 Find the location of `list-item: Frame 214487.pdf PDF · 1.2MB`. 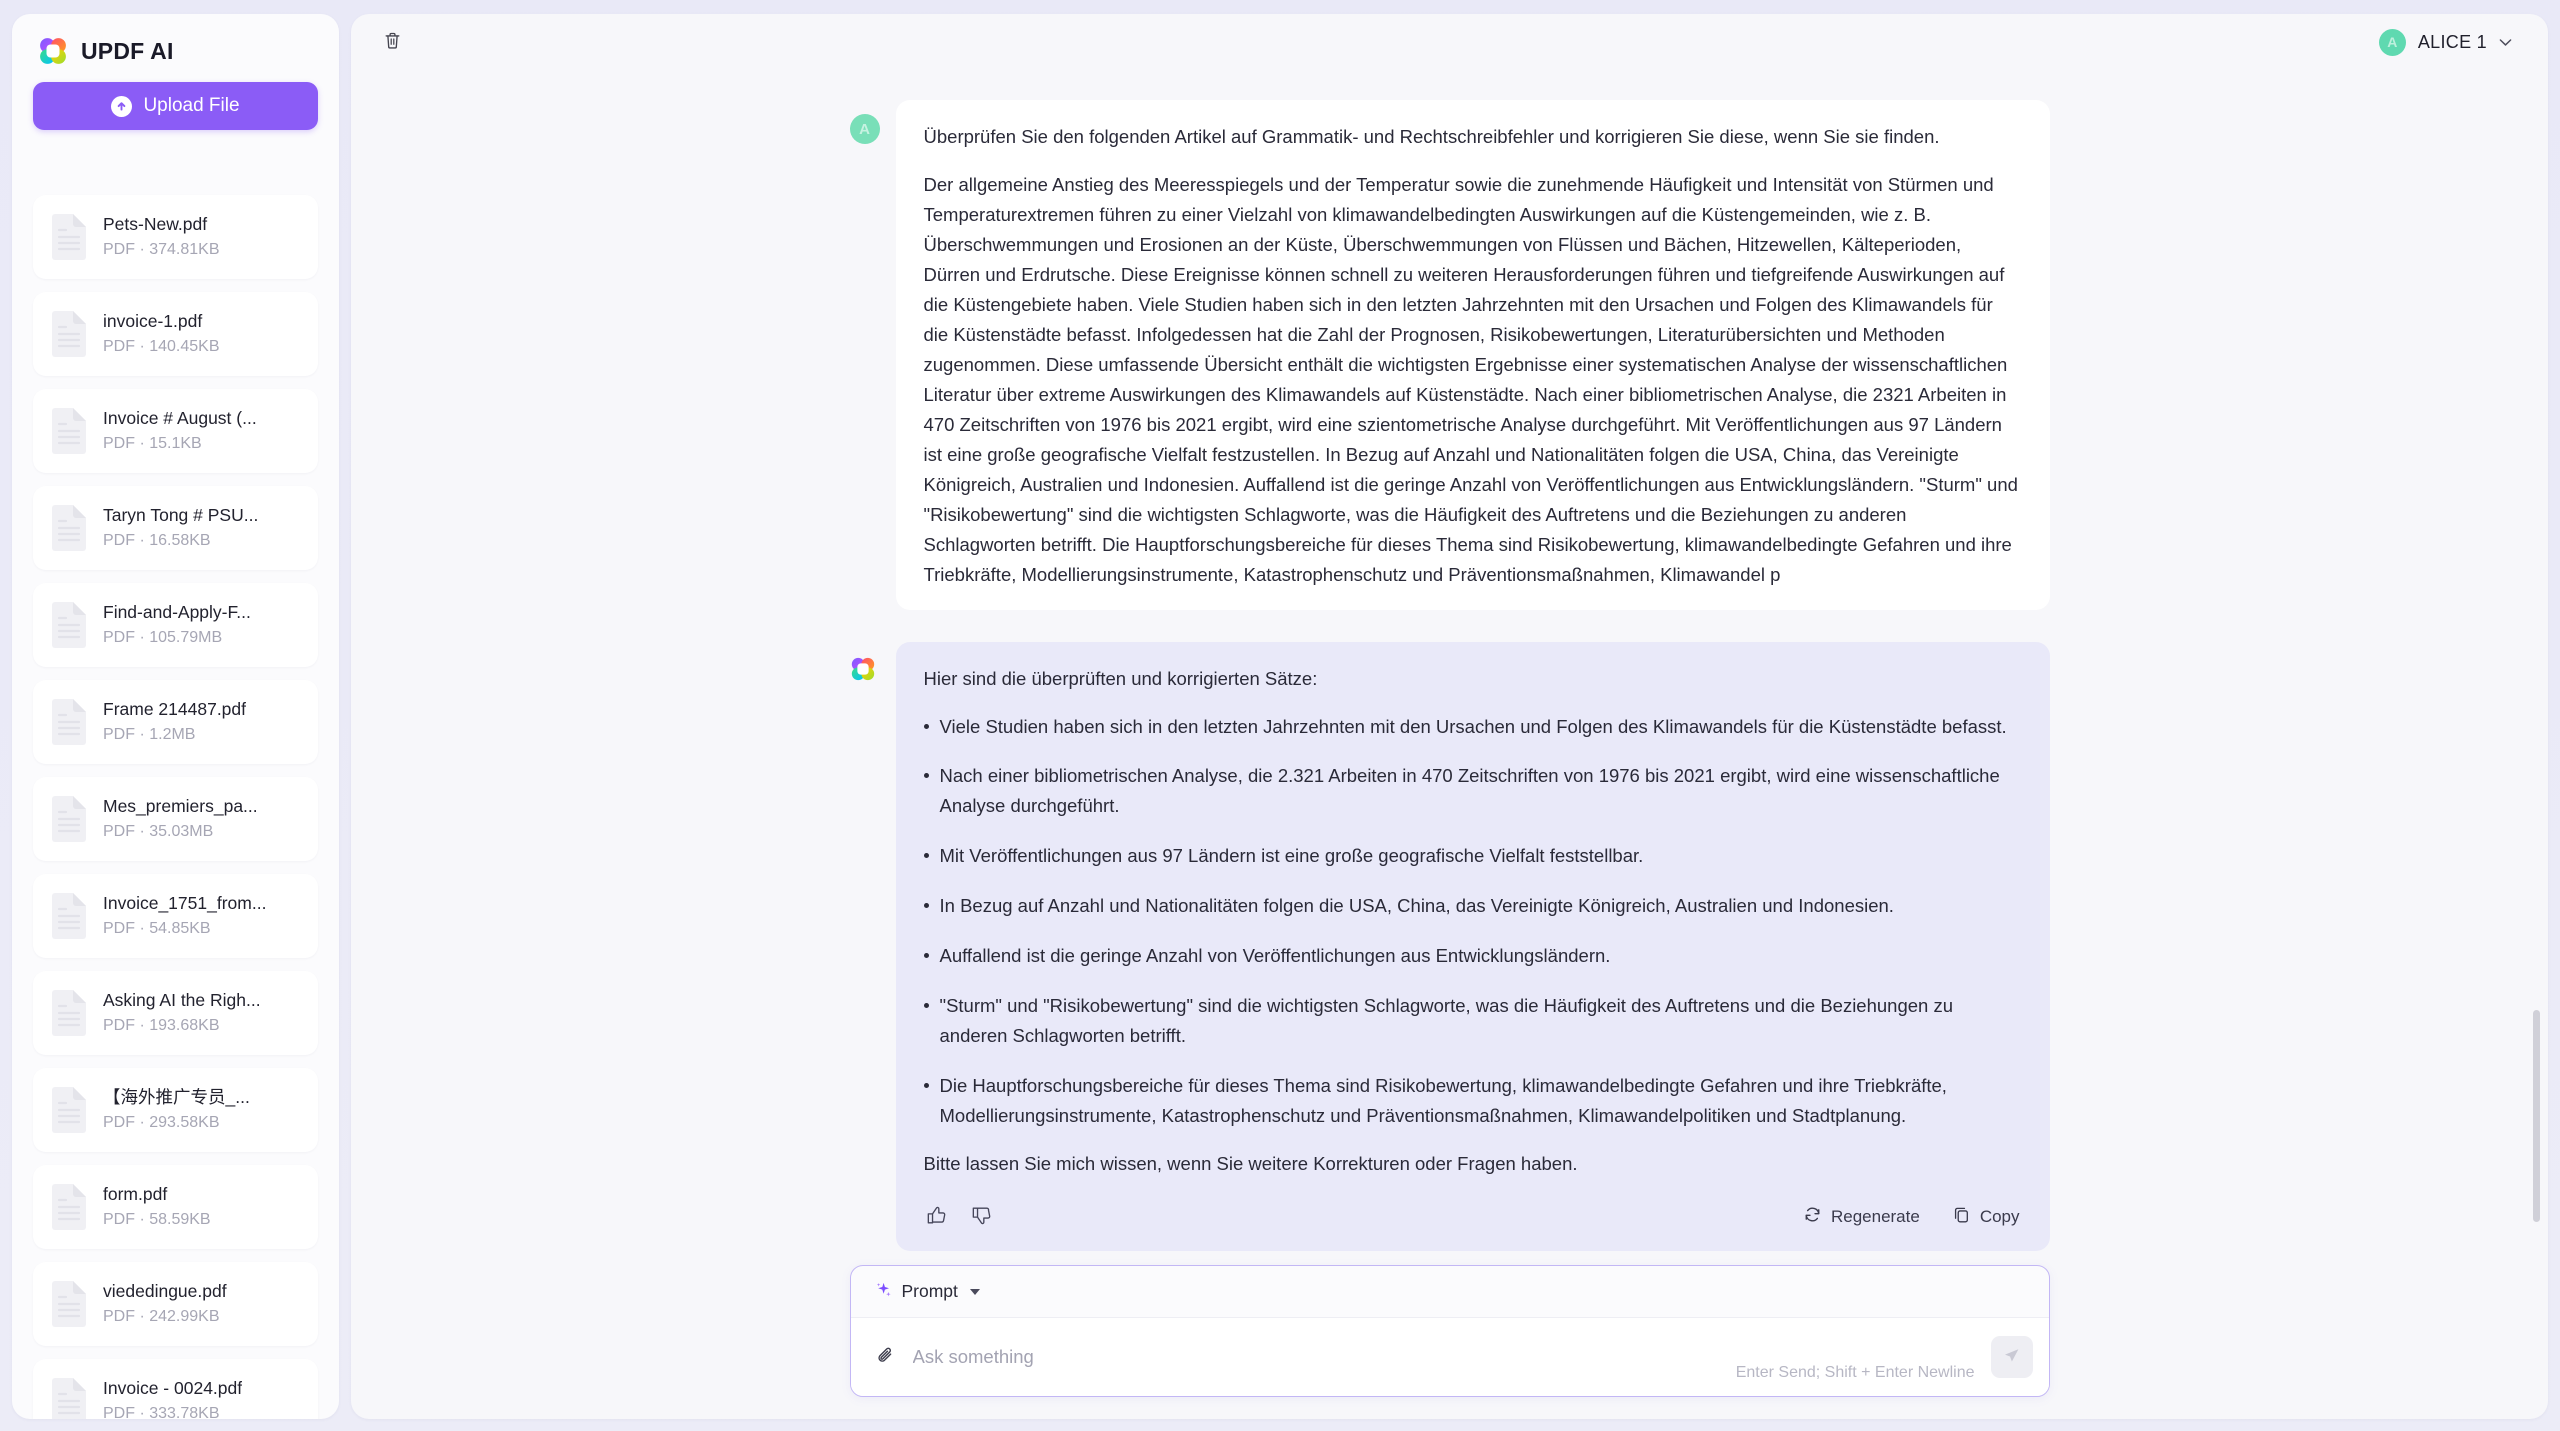

list-item: Frame 214487.pdf PDF · 1.2MB is located at coordinates (175, 722).